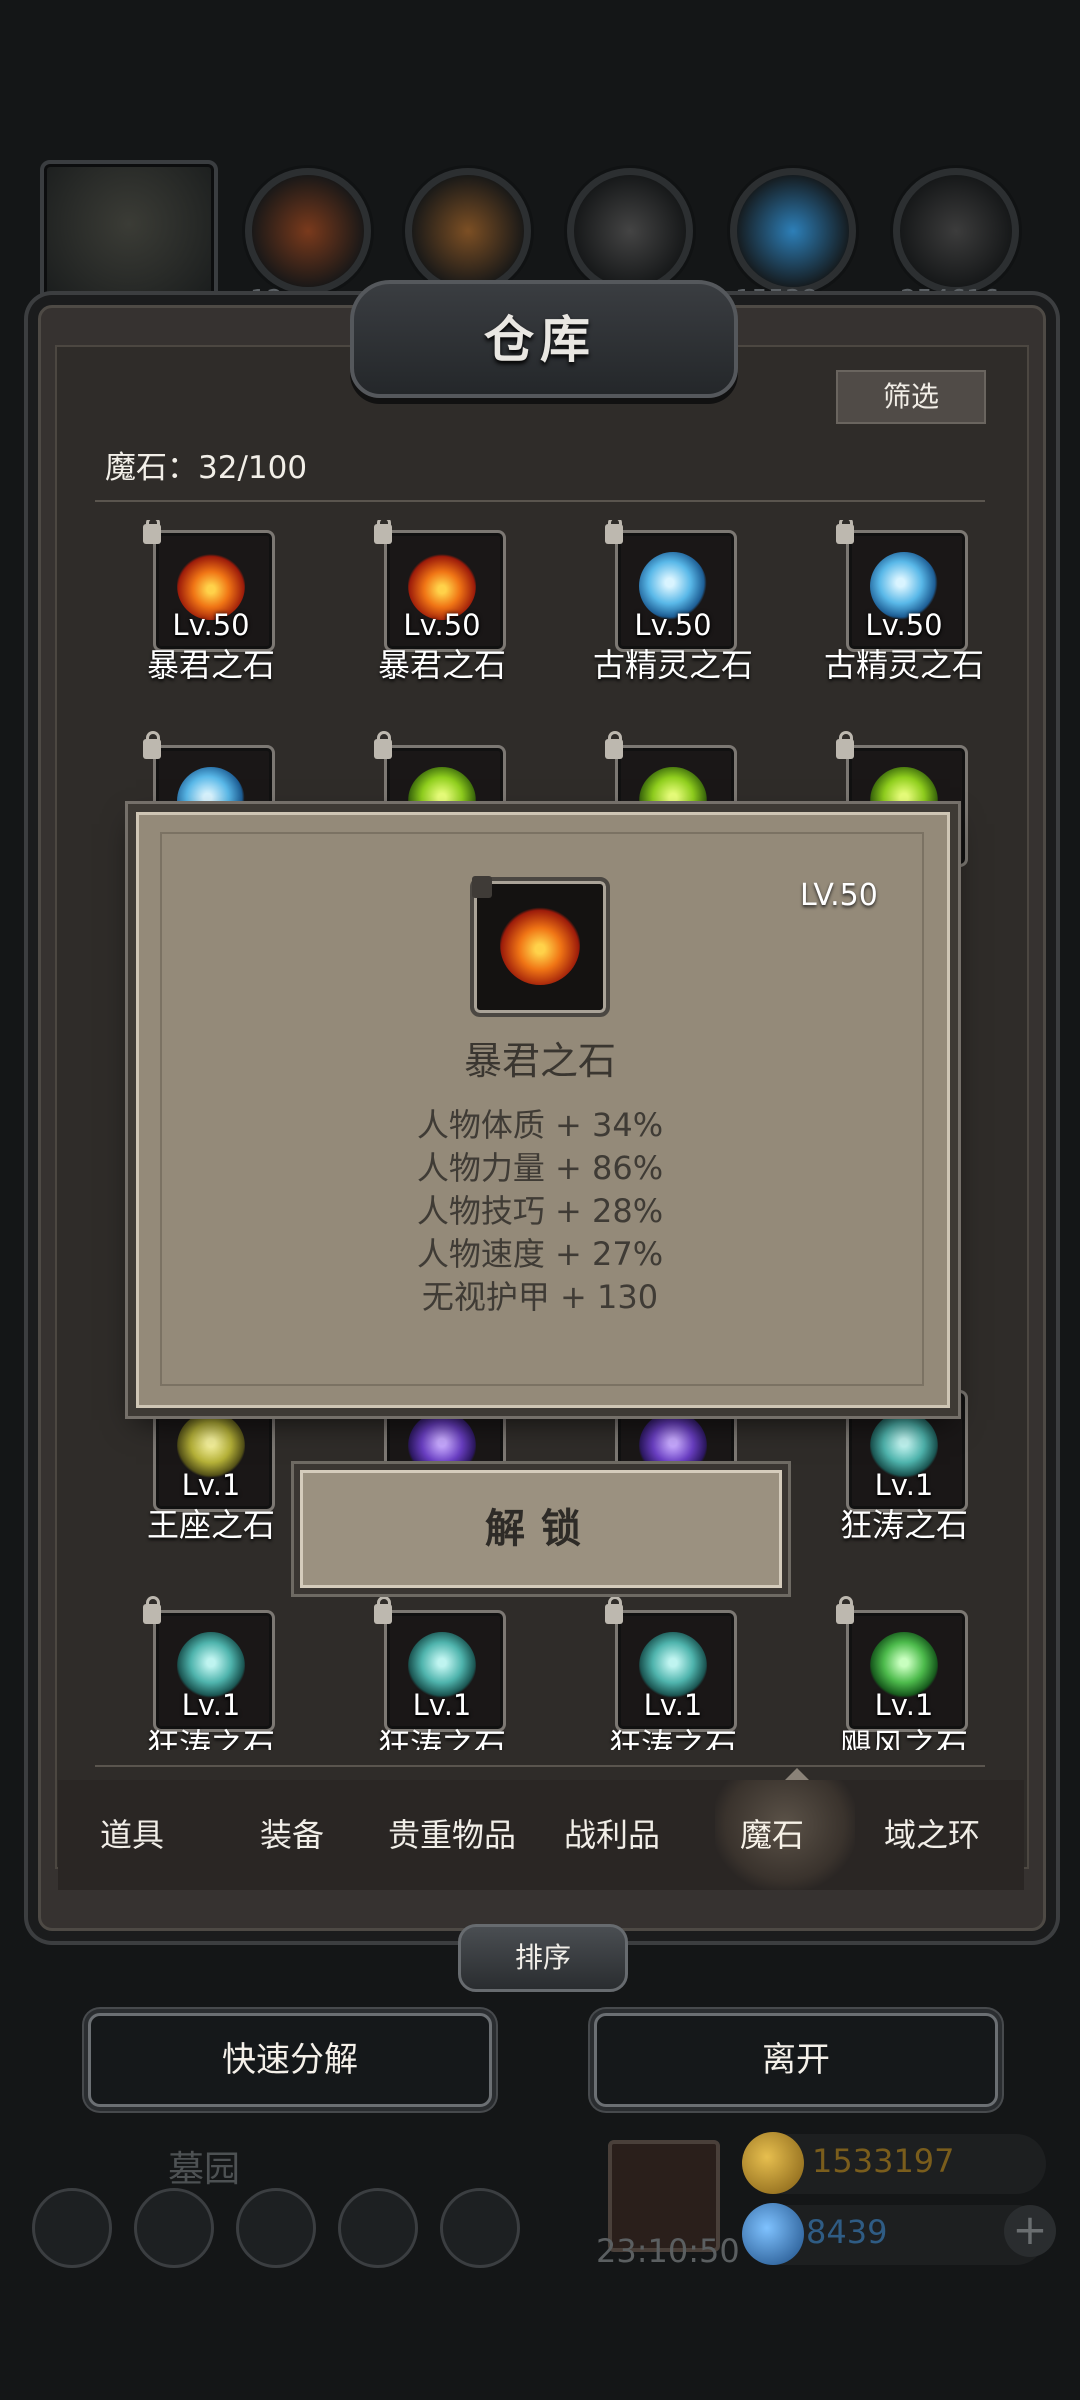 This screenshot has height=2400, width=1080. What do you see at coordinates (539, 1061) in the screenshot?
I see `popup-item-name: 暴君之石` at bounding box center [539, 1061].